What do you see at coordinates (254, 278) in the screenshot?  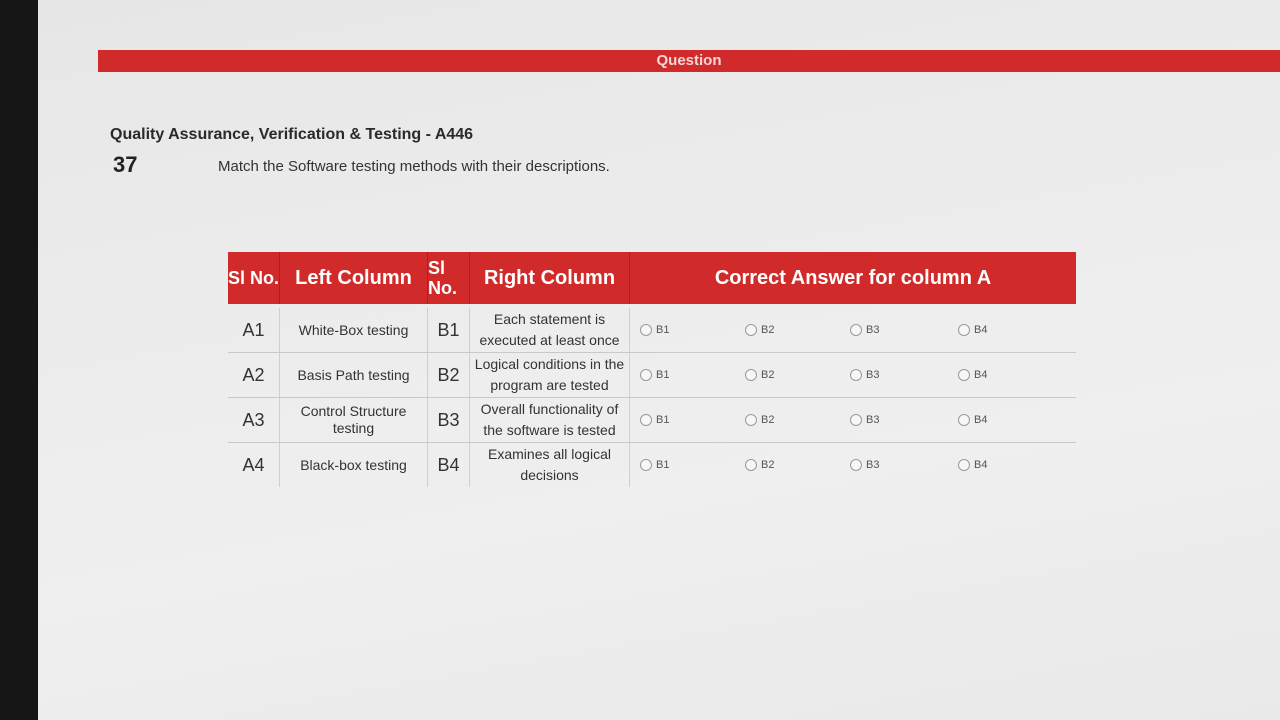 I see `header-sl-no: Sl No.` at bounding box center [254, 278].